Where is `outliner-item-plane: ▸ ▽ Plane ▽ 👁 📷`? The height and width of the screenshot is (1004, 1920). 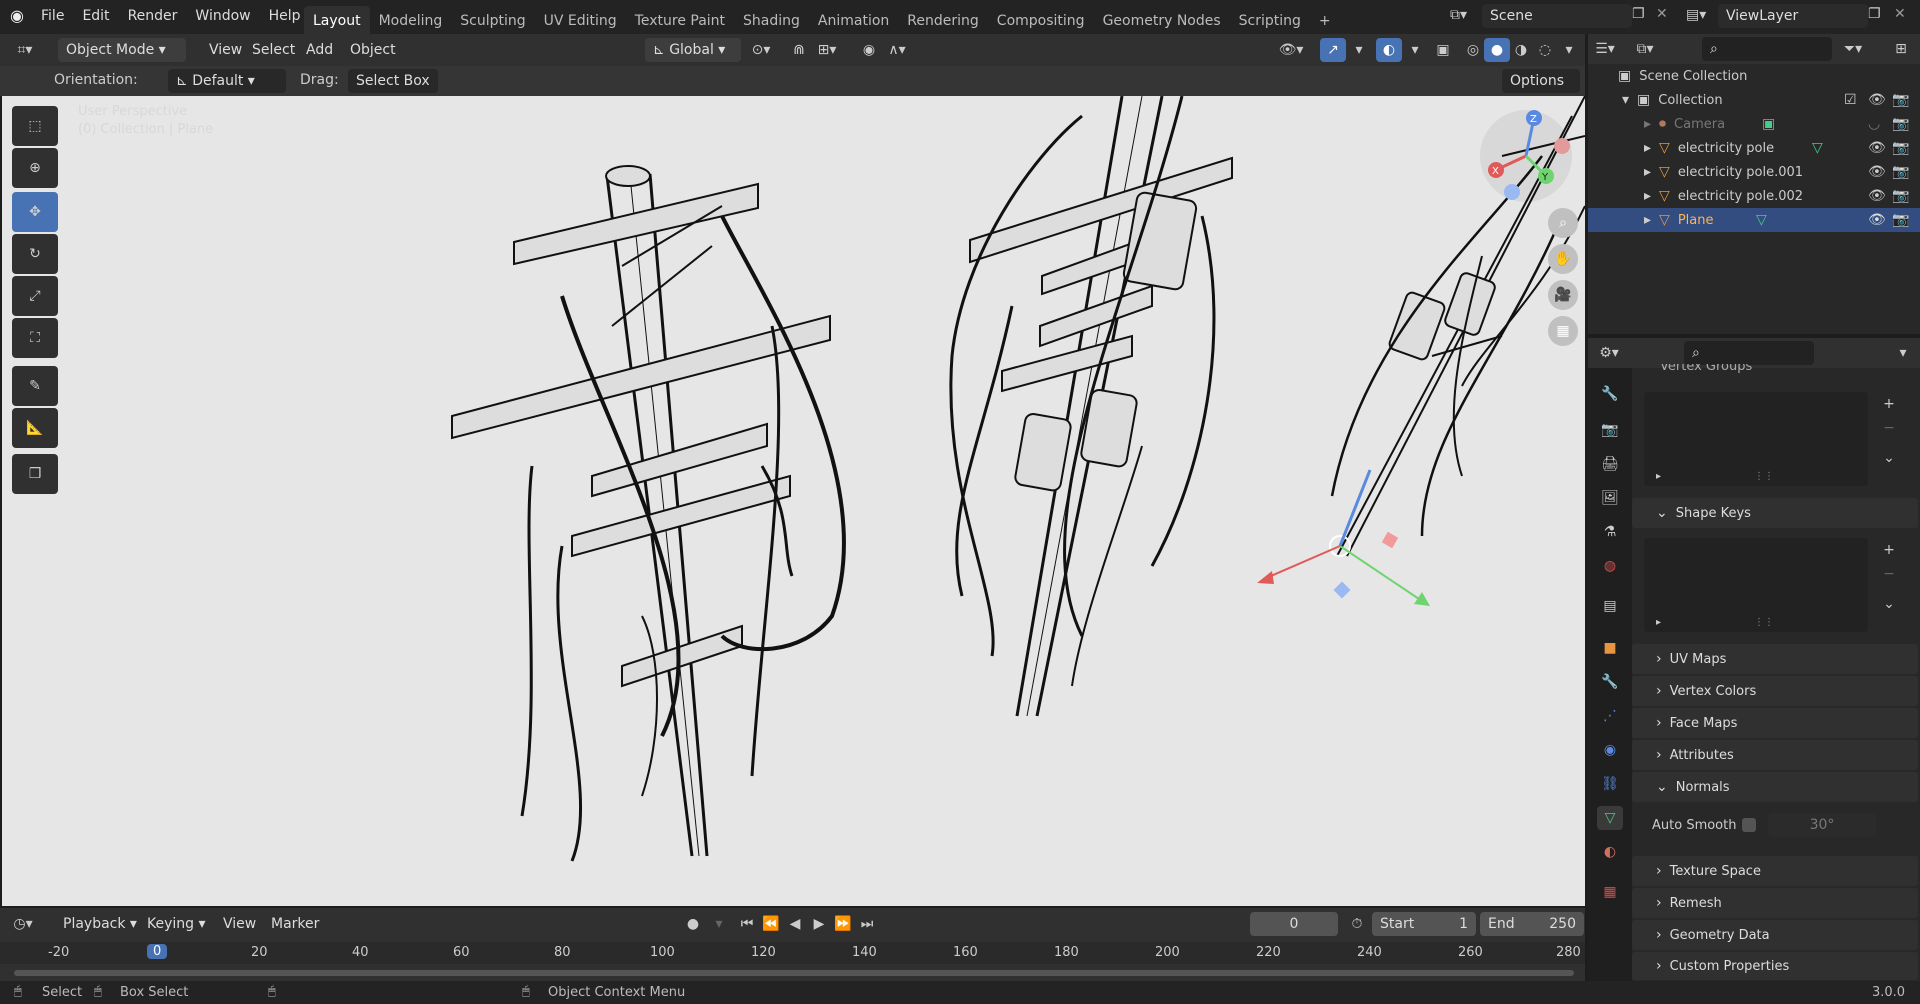
outliner-item-plane: ▸ ▽ Plane ▽ 👁 📷 is located at coordinates (1754, 220).